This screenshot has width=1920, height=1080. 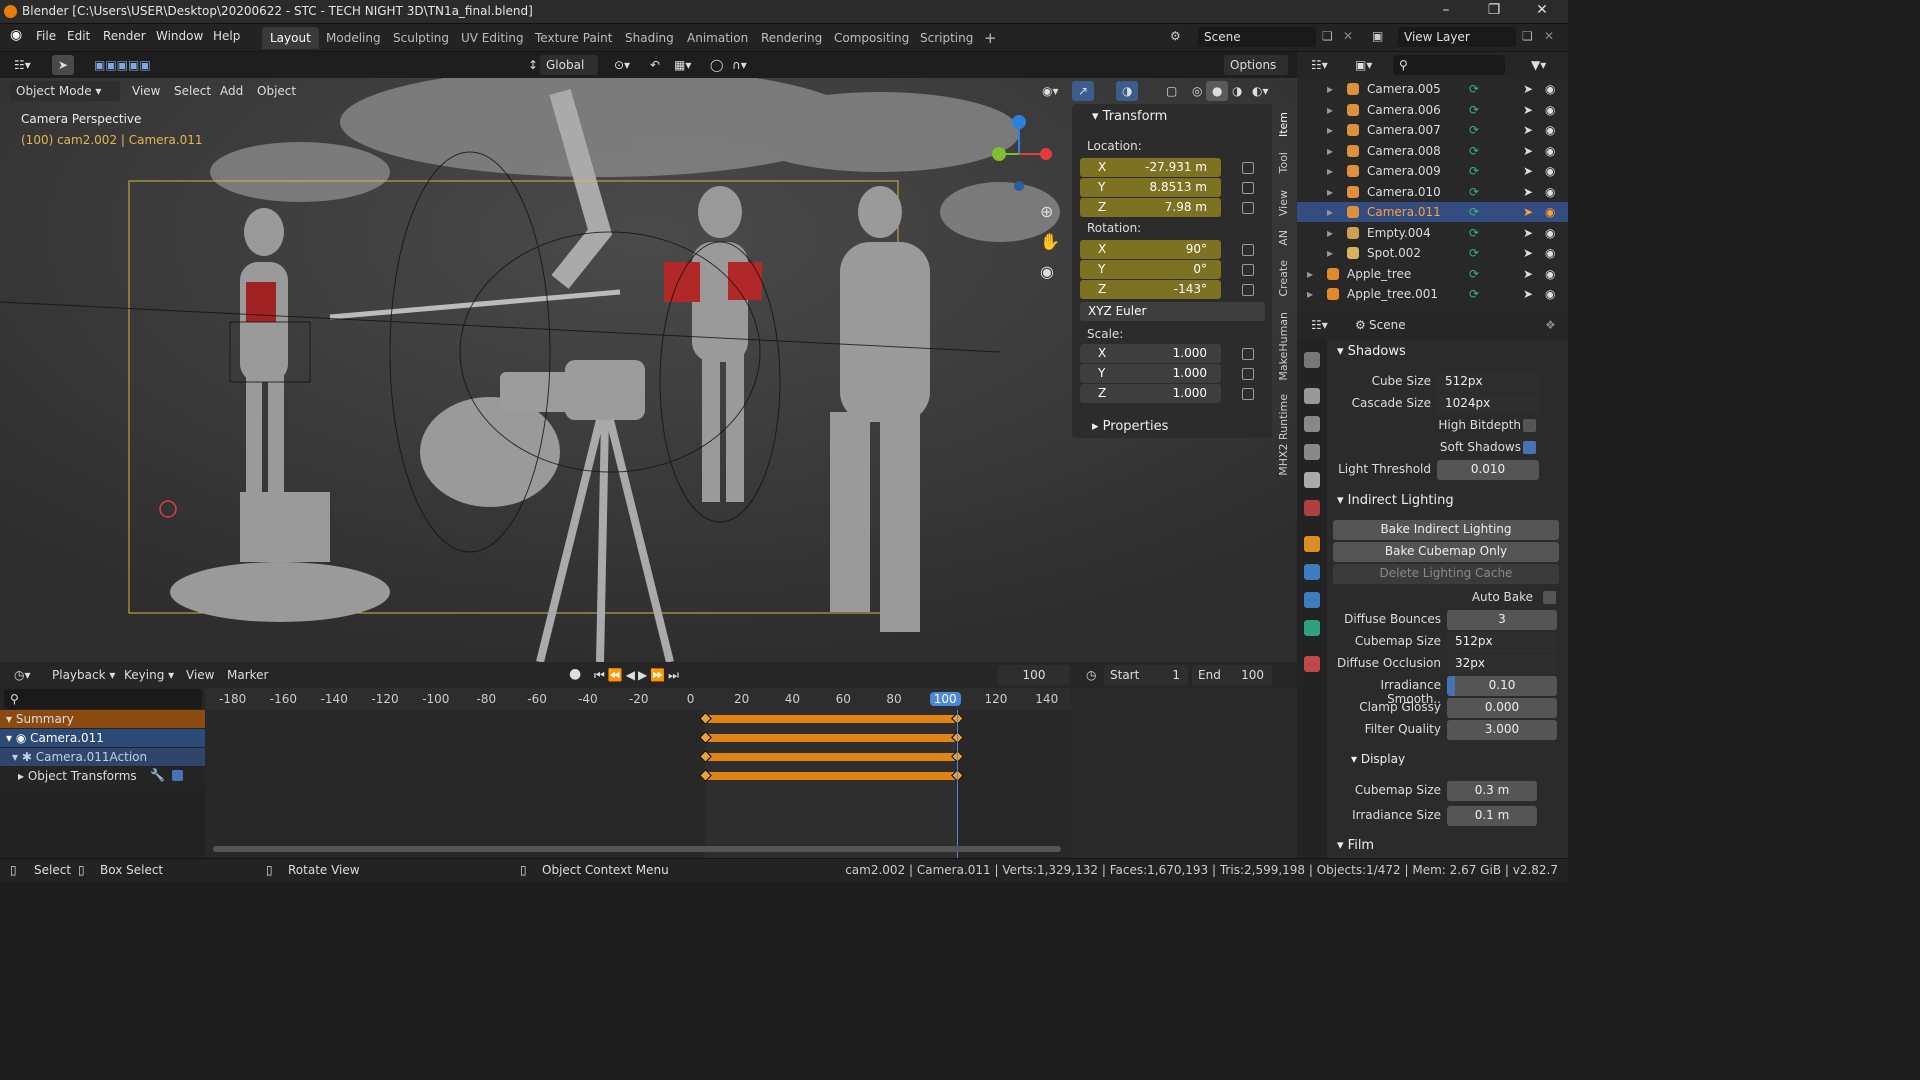 What do you see at coordinates (1091, 675) in the screenshot?
I see `preview-range-icon: ◷` at bounding box center [1091, 675].